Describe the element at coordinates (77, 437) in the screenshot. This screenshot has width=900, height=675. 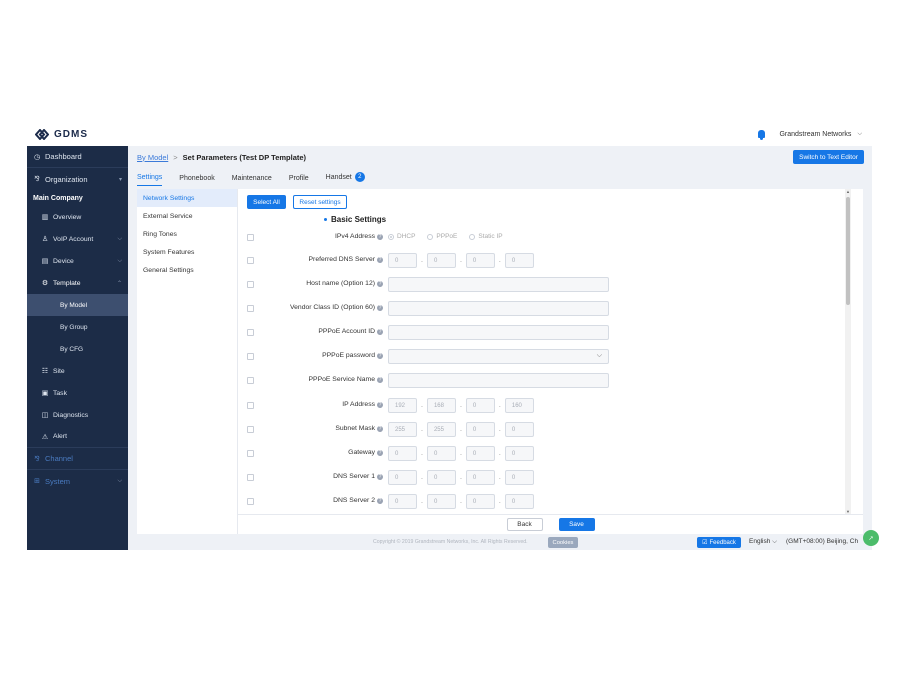
I see `sidebar-item-alert: ⚠ Alert` at that location.